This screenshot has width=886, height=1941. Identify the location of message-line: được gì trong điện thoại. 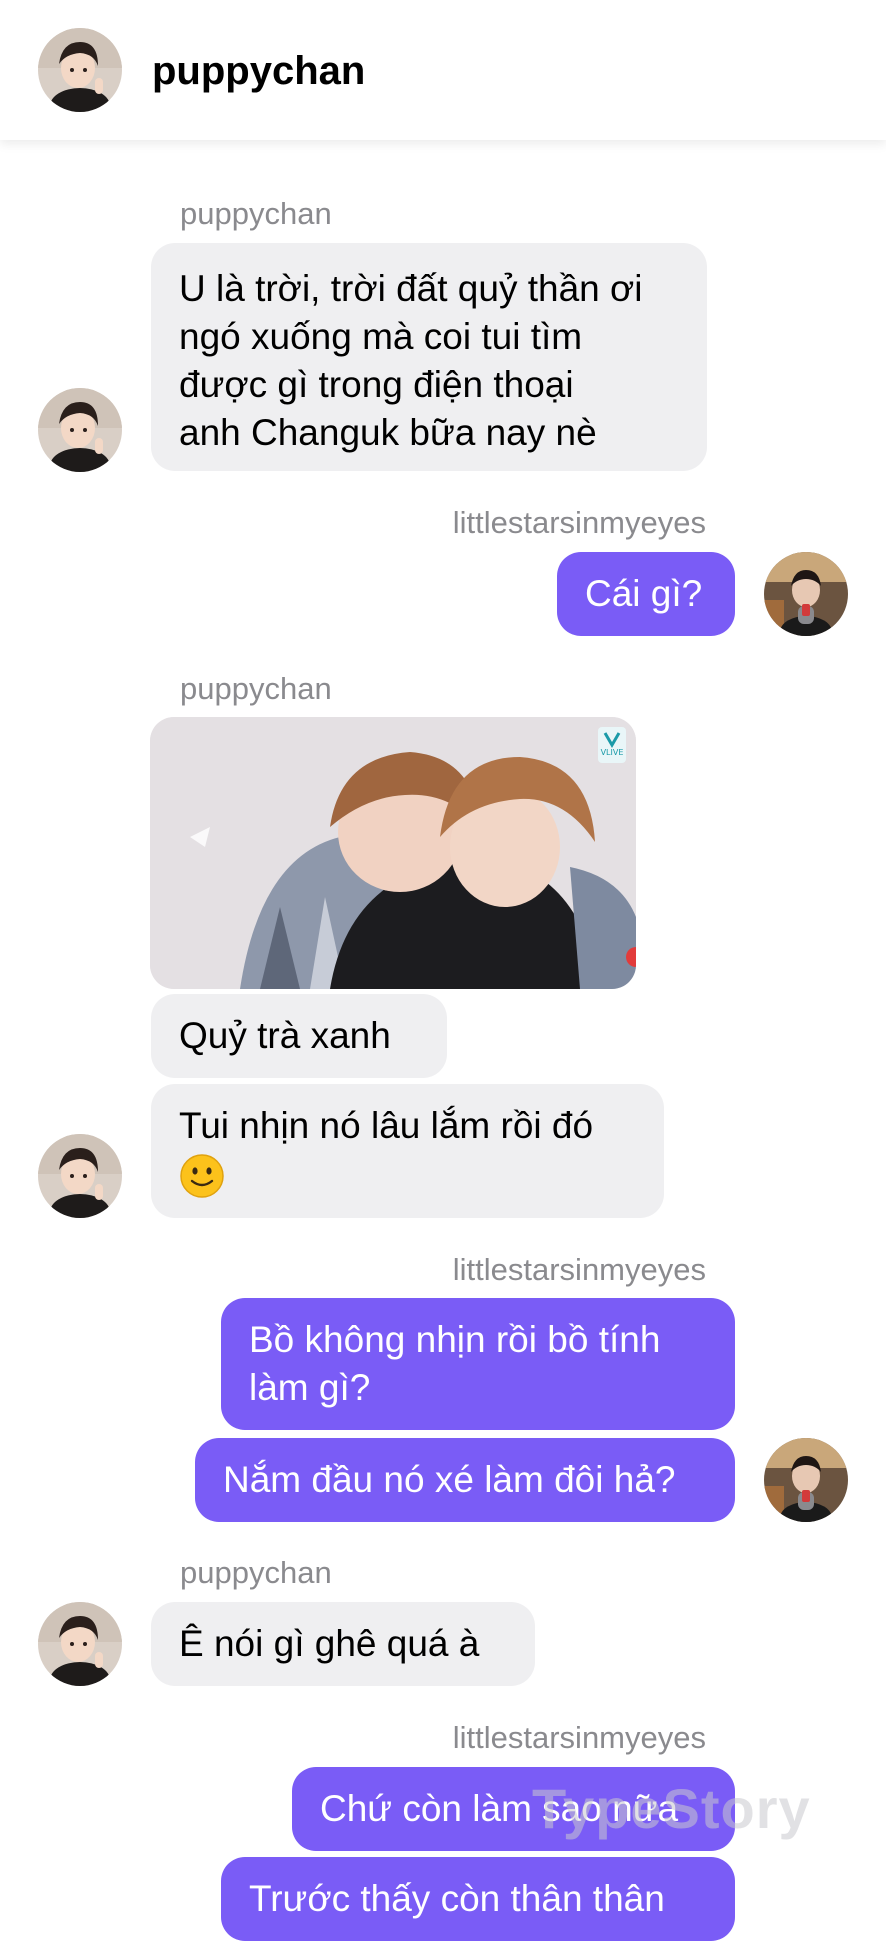
(376, 384).